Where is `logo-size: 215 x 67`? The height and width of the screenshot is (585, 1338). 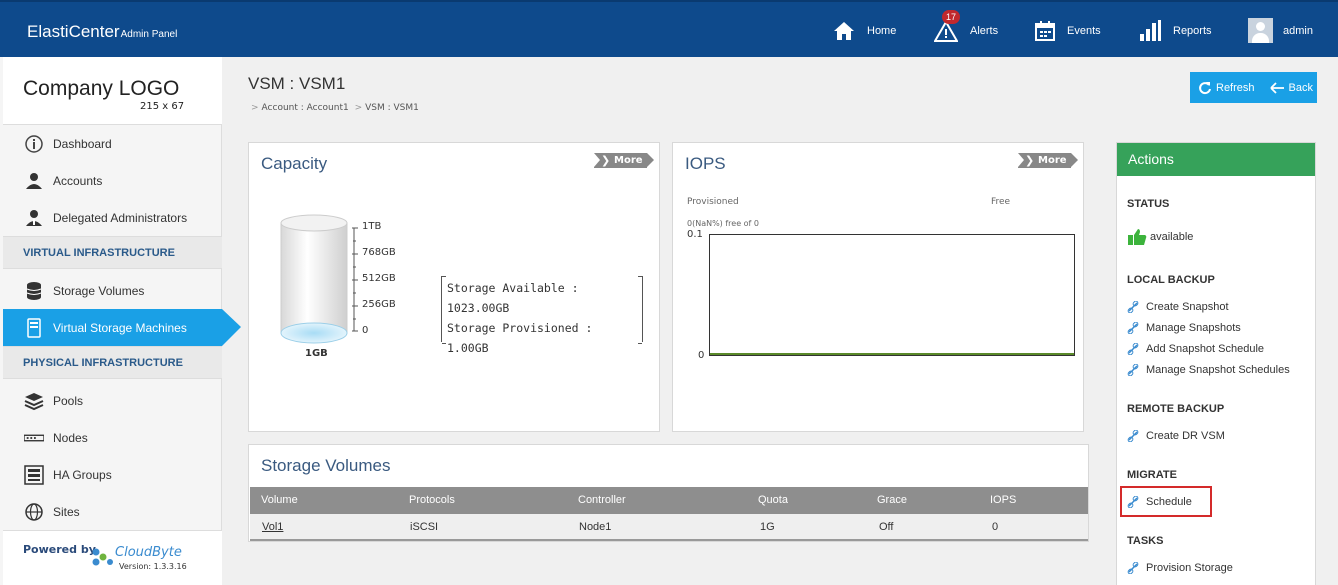
logo-size: 215 x 67 is located at coordinates (162, 106).